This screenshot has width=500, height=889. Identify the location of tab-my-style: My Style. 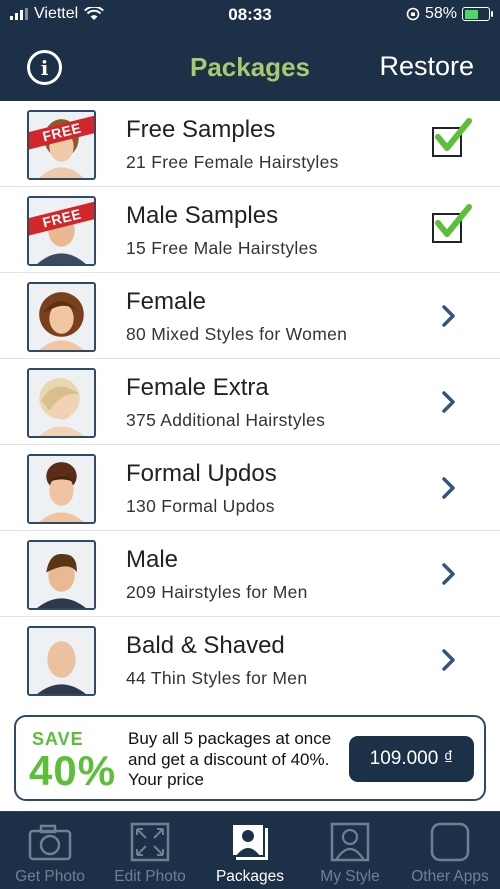
(350, 850).